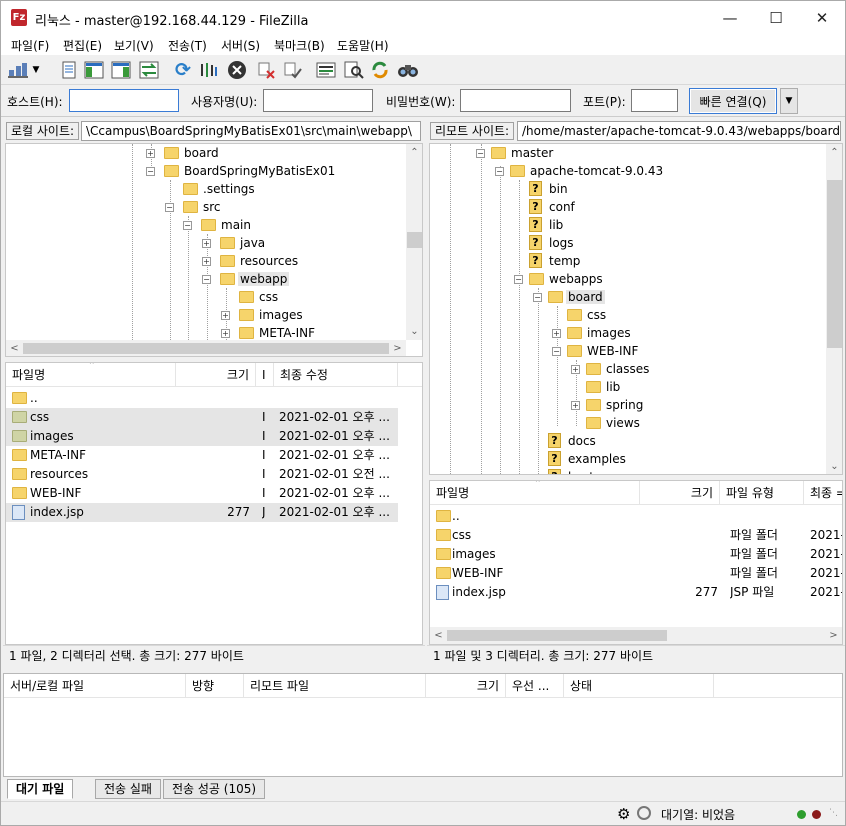 Image resolution: width=846 pixels, height=826 pixels. I want to click on tree-node: − apache-tomcat-9.0.43, so click(579, 171).